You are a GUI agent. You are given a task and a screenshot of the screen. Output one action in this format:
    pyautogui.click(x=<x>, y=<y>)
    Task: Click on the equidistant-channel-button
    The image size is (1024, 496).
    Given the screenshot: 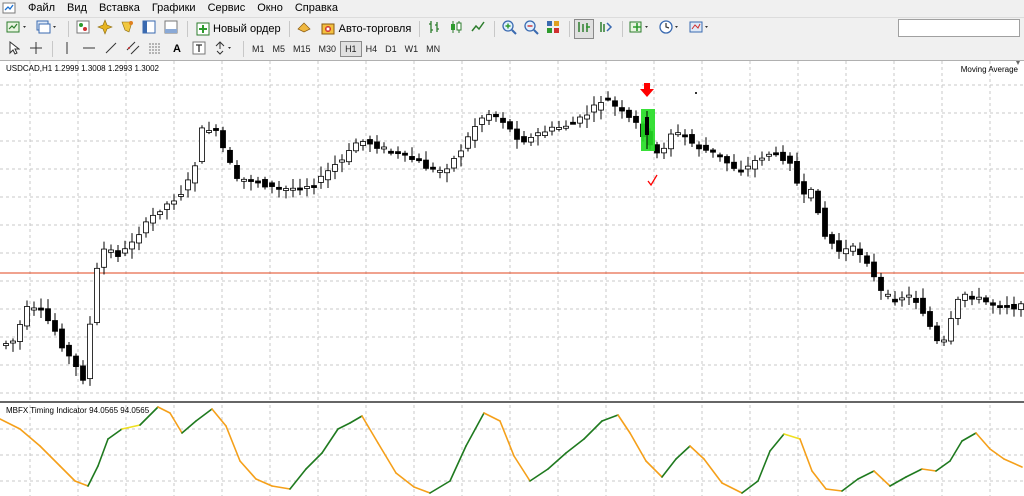 What is the action you would take?
    pyautogui.click(x=133, y=49)
    